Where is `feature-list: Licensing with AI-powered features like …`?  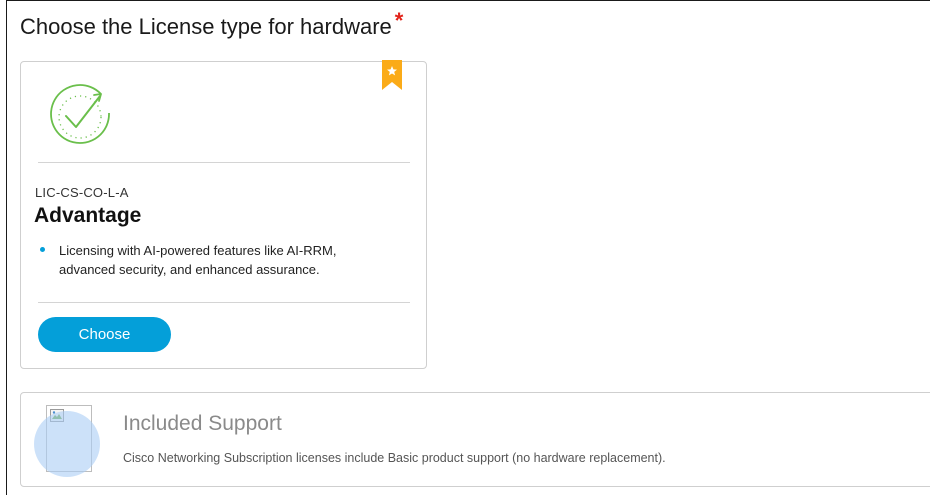 feature-list: Licensing with AI-powered features like … is located at coordinates (215, 260).